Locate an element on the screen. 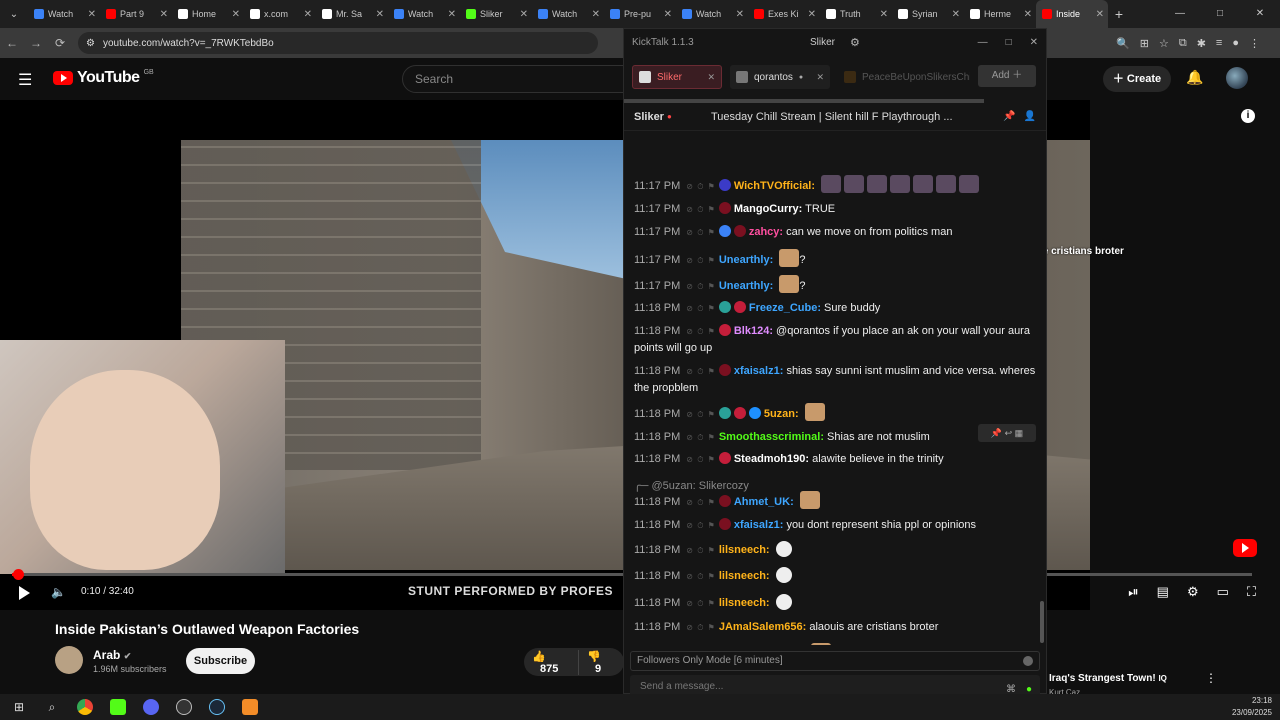 This screenshot has width=1280, height=720. new-tab-button: + is located at coordinates (1119, 14).